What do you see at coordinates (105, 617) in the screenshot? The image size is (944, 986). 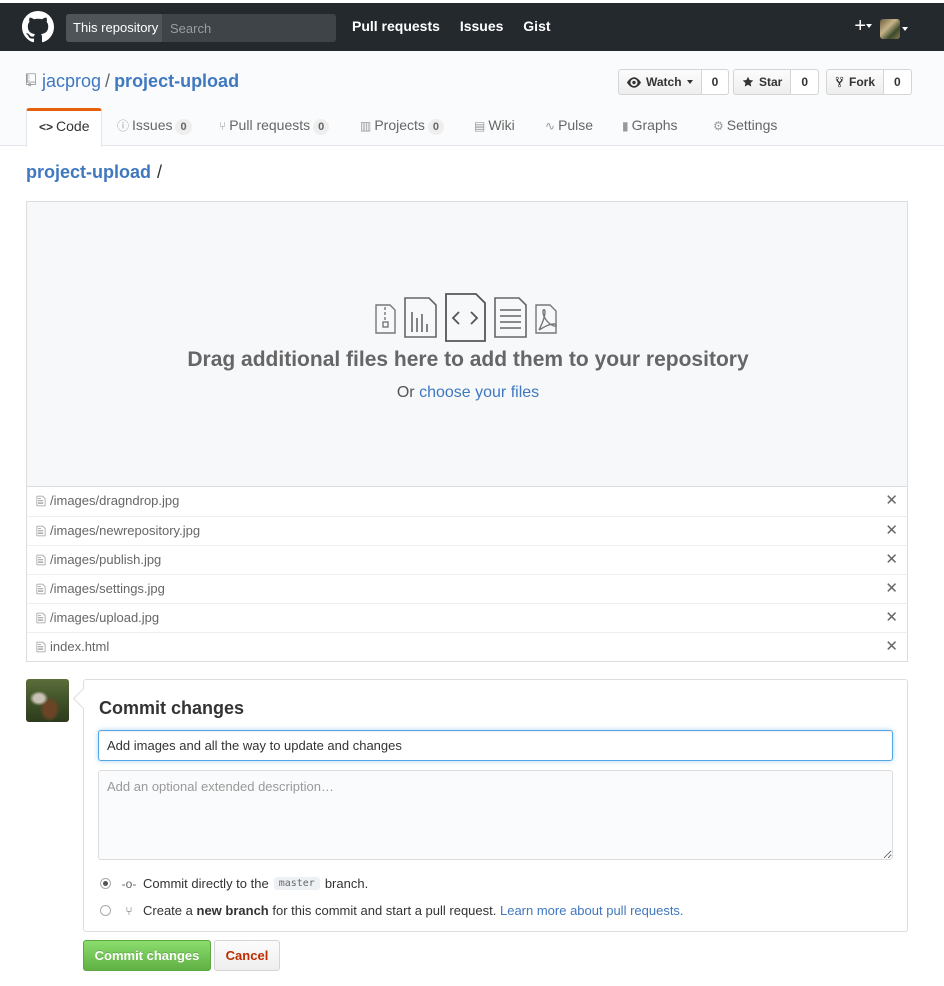 I see `file-name: /images/upload.jpg` at bounding box center [105, 617].